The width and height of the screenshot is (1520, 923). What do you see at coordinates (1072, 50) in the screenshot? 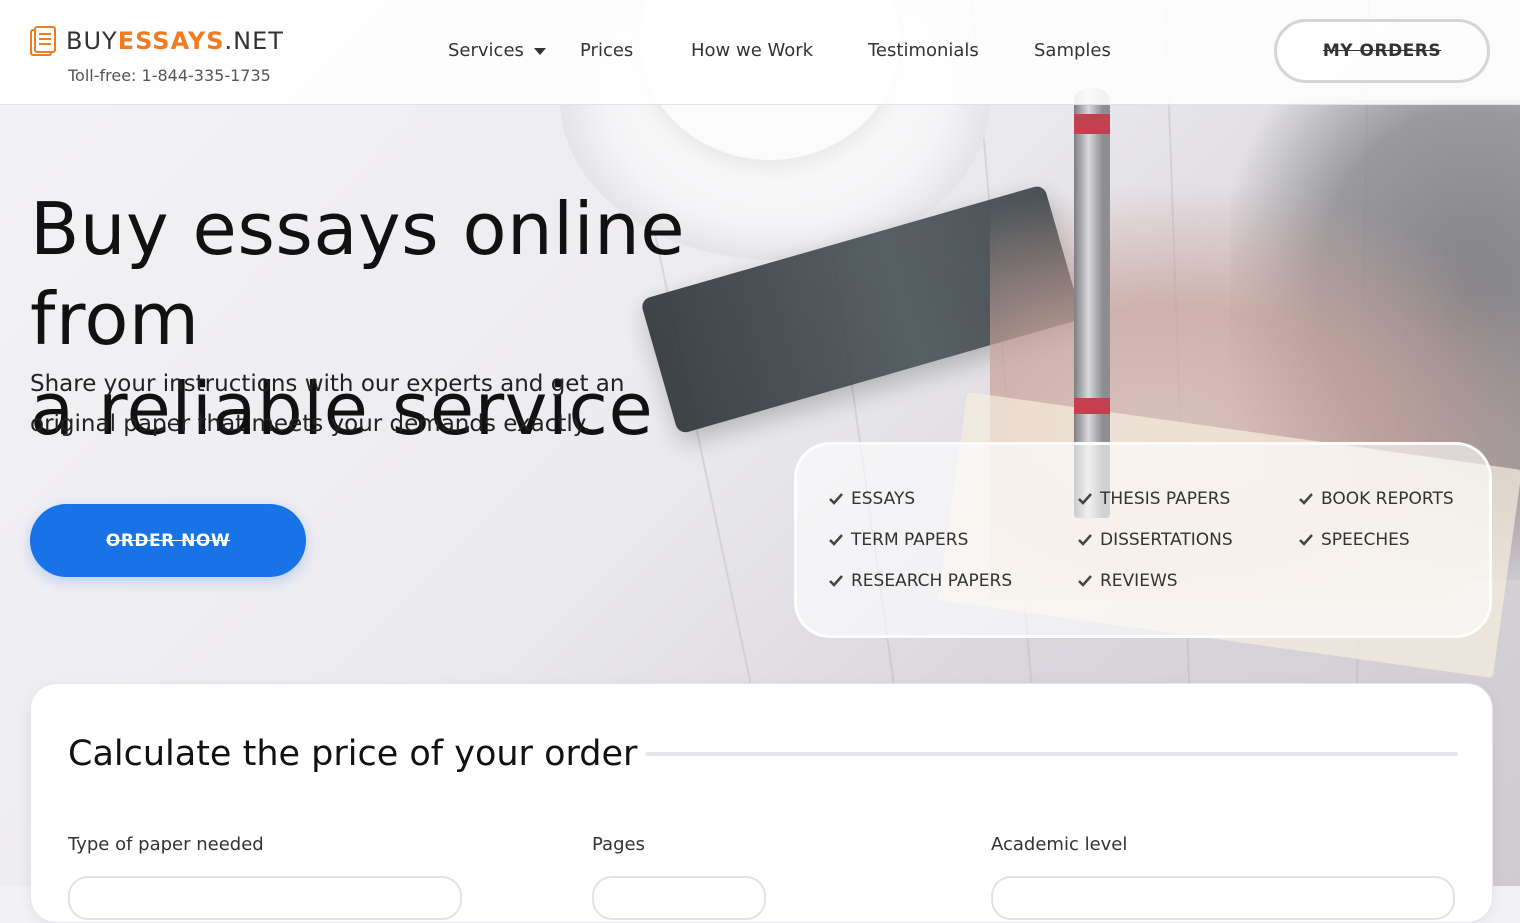
I see `nav-item-samples: Samples` at bounding box center [1072, 50].